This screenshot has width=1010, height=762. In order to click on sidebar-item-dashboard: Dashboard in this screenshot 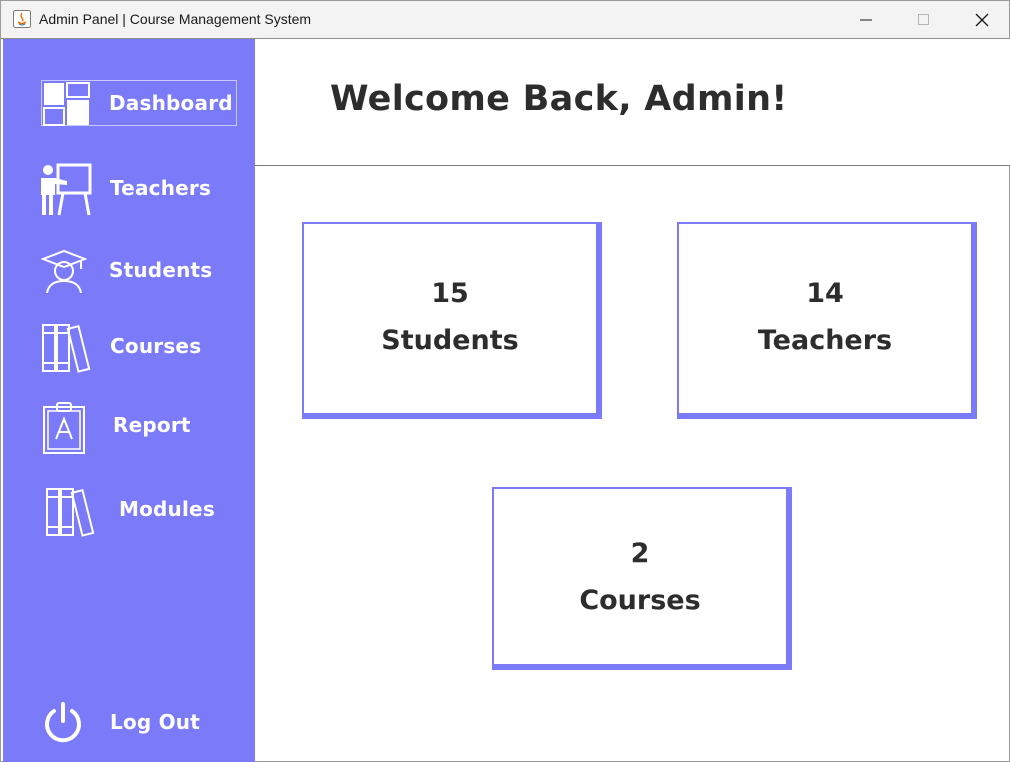, I will do `click(139, 103)`.